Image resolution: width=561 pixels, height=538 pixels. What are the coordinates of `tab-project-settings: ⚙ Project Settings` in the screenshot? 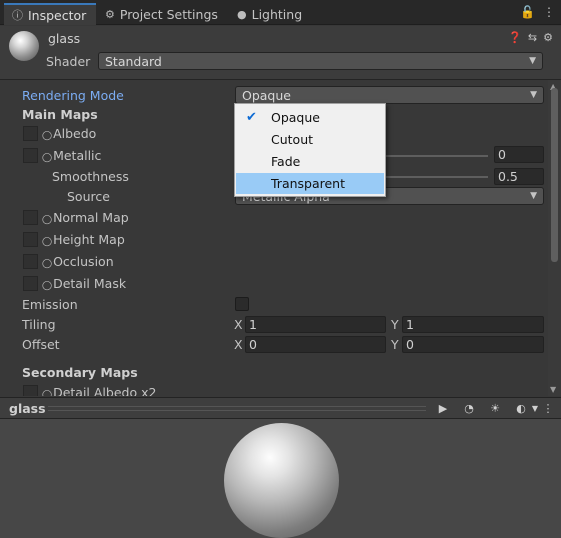 It's located at (161, 14).